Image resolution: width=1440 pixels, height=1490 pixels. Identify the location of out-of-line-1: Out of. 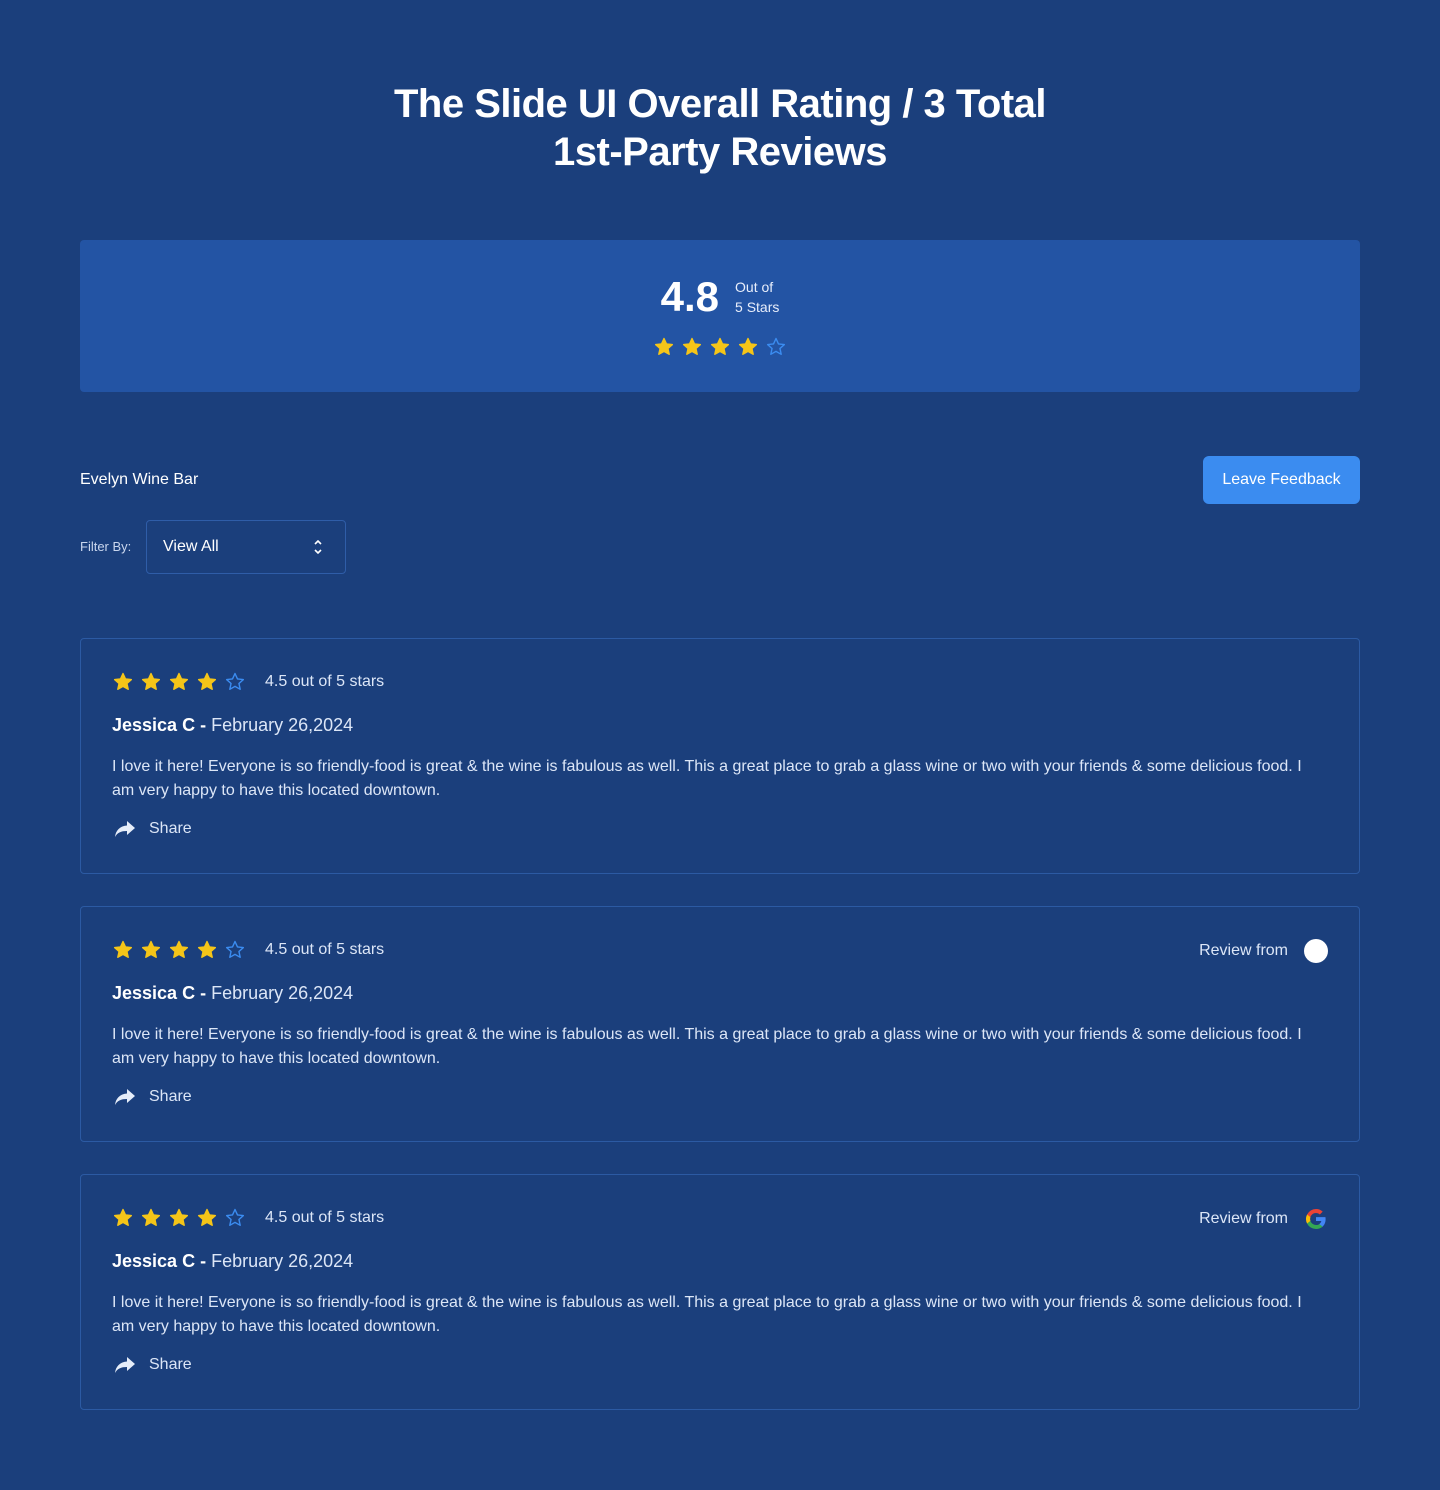
(754, 287).